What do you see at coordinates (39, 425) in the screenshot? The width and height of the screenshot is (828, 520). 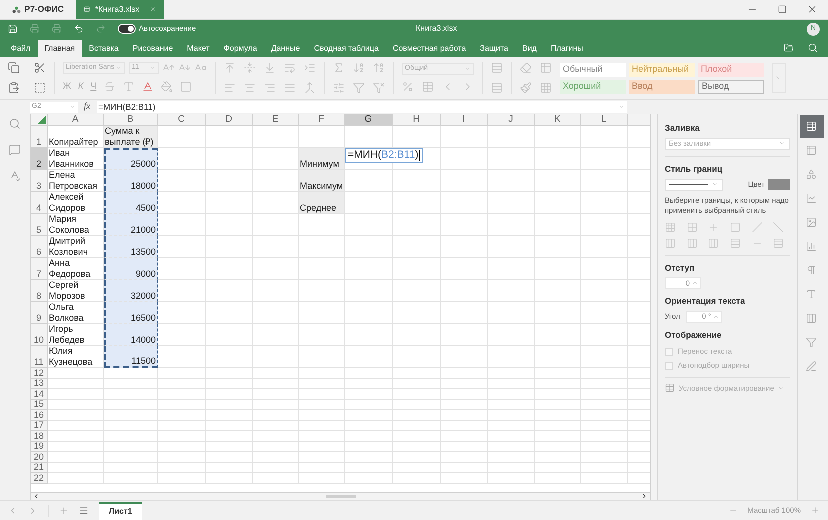 I see `row-header: 17` at bounding box center [39, 425].